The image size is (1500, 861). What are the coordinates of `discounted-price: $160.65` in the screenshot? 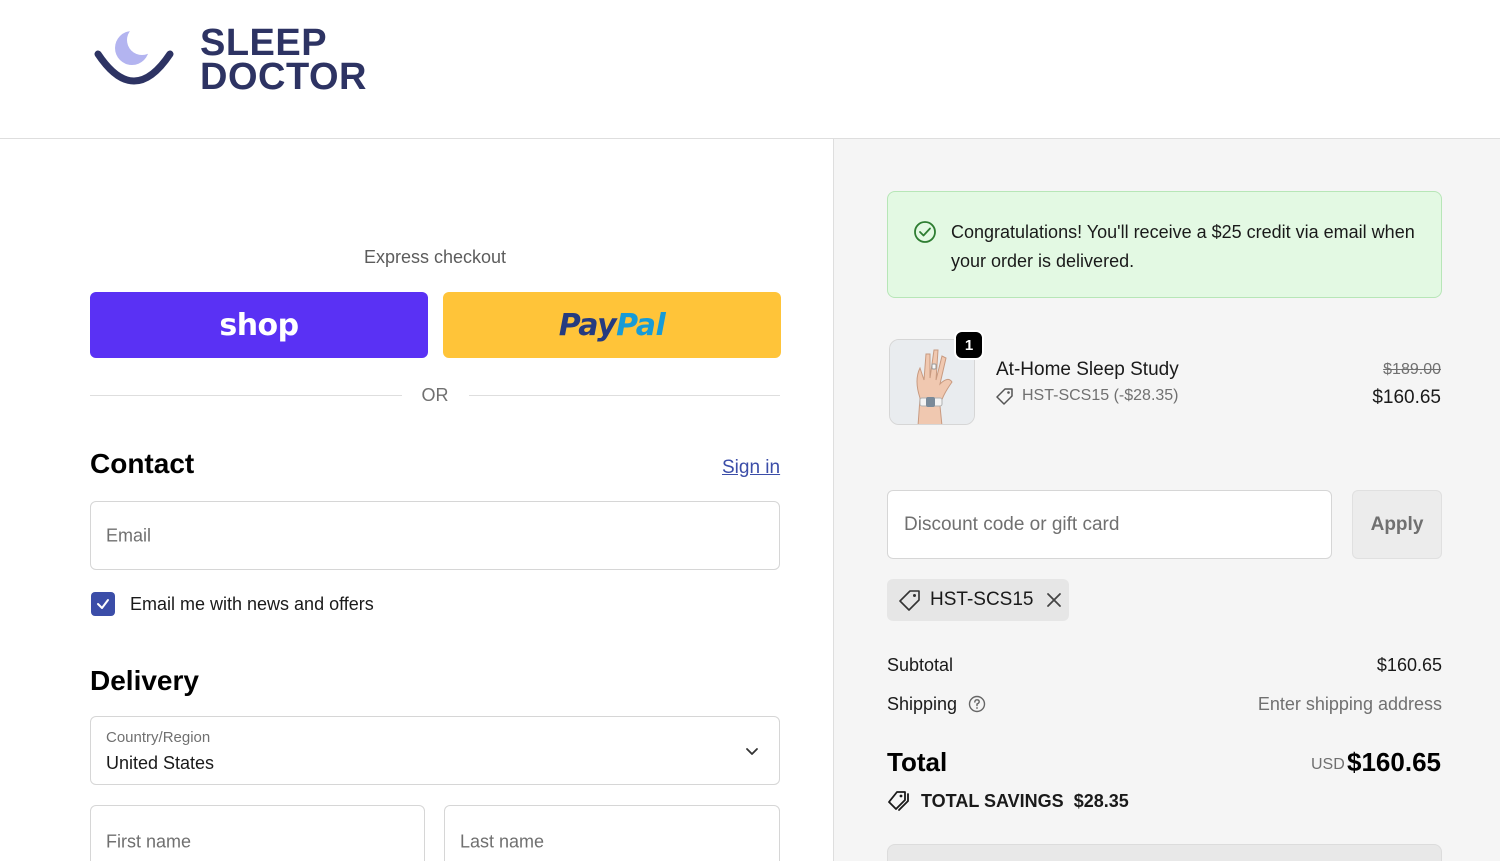 It's located at (1406, 397).